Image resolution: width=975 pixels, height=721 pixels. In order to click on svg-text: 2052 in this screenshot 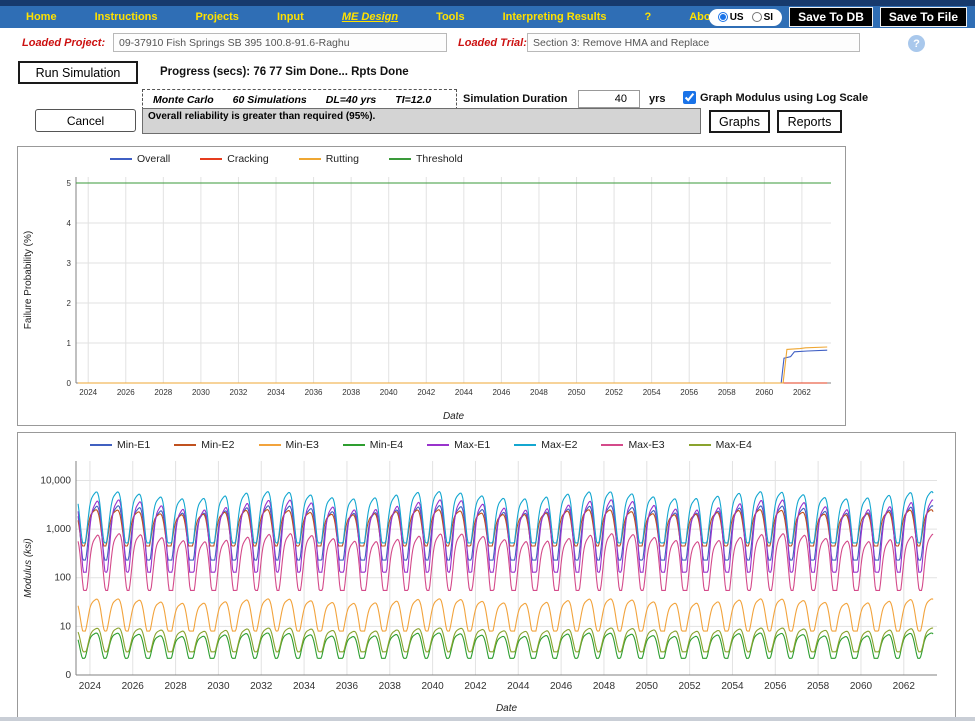, I will do `click(614, 392)`.